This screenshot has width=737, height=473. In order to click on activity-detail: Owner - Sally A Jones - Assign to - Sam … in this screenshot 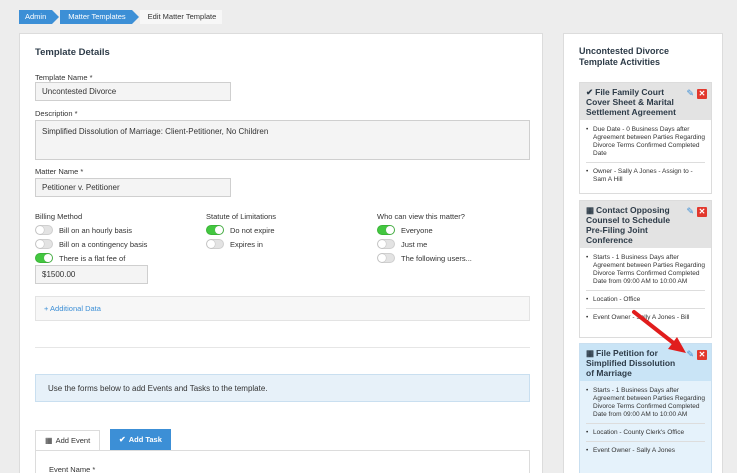, I will do `click(645, 176)`.